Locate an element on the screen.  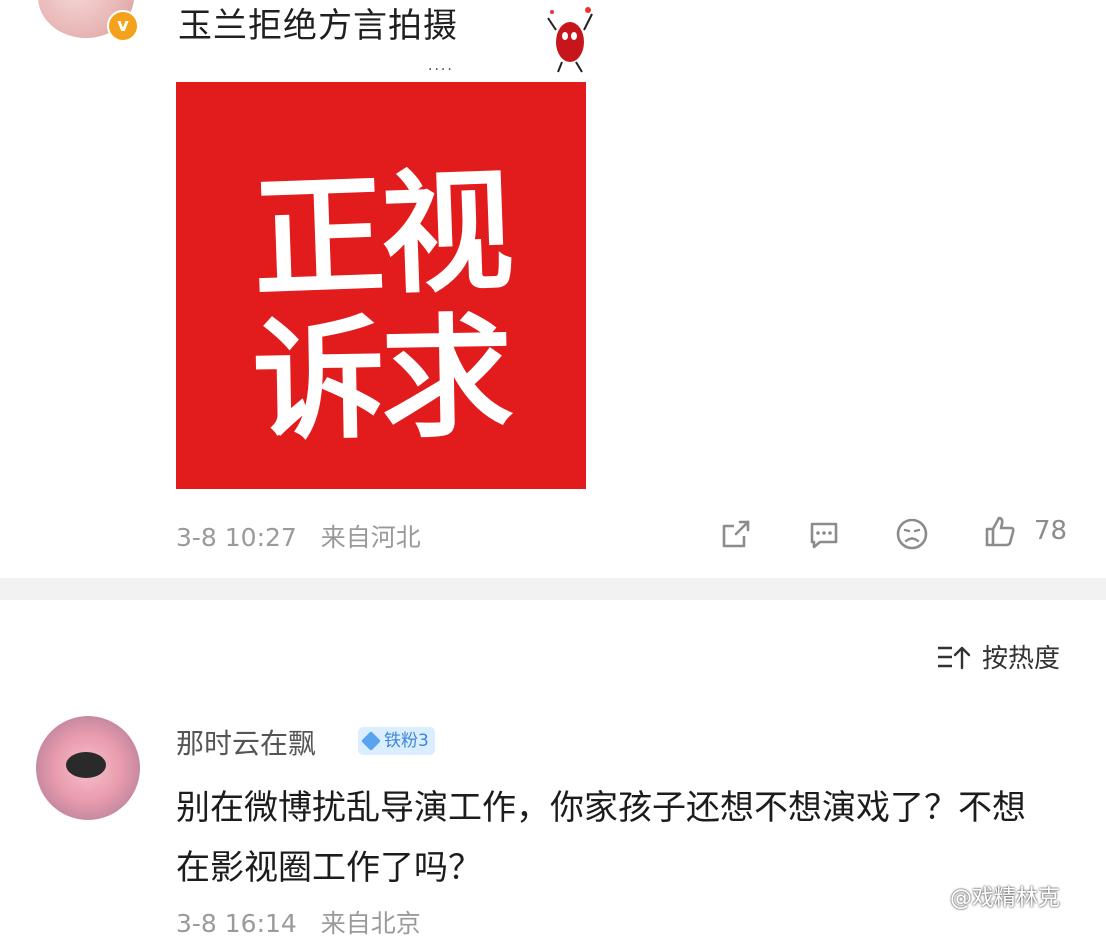
post-timestamp: 3-8 10:27 is located at coordinates (236, 537).